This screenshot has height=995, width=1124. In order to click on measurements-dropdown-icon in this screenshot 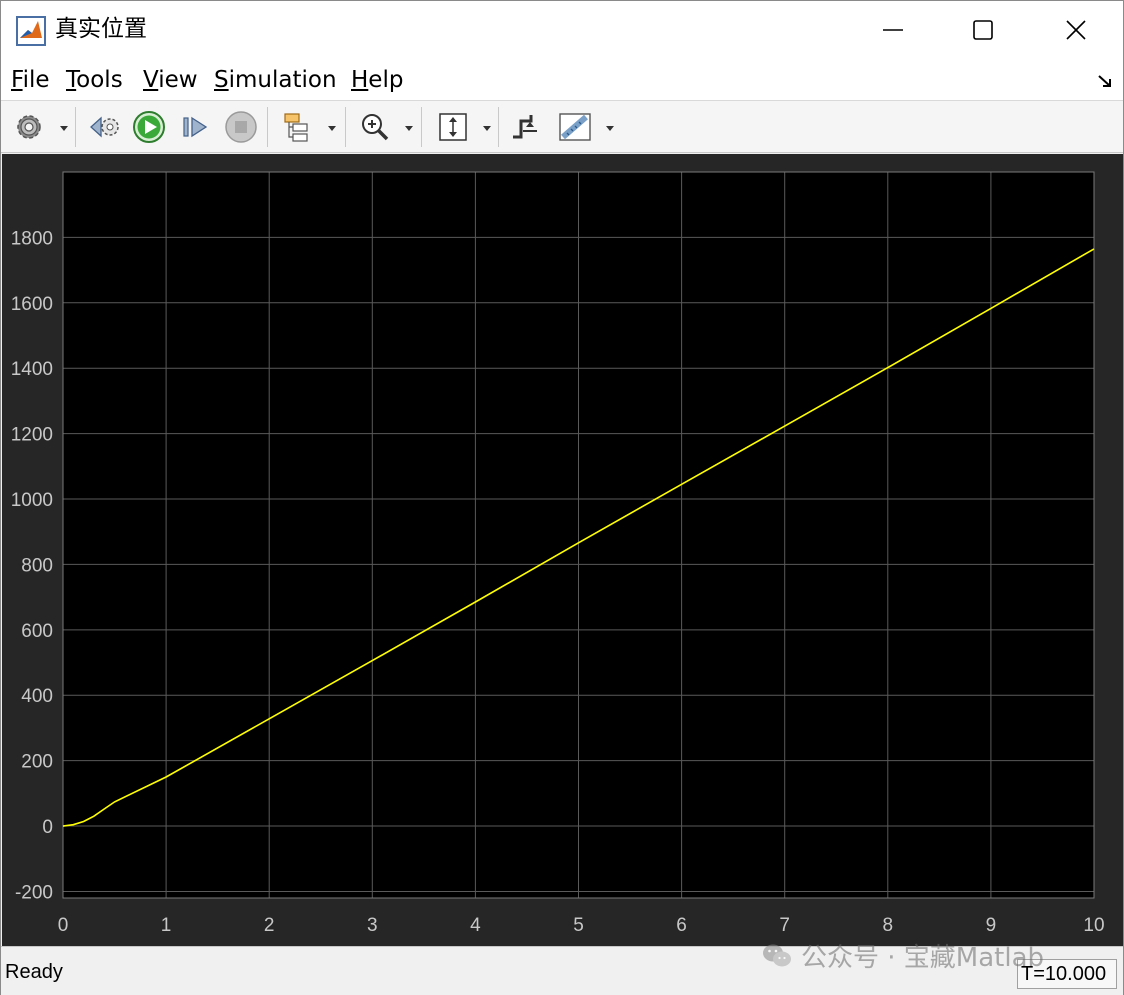, I will do `click(610, 128)`.